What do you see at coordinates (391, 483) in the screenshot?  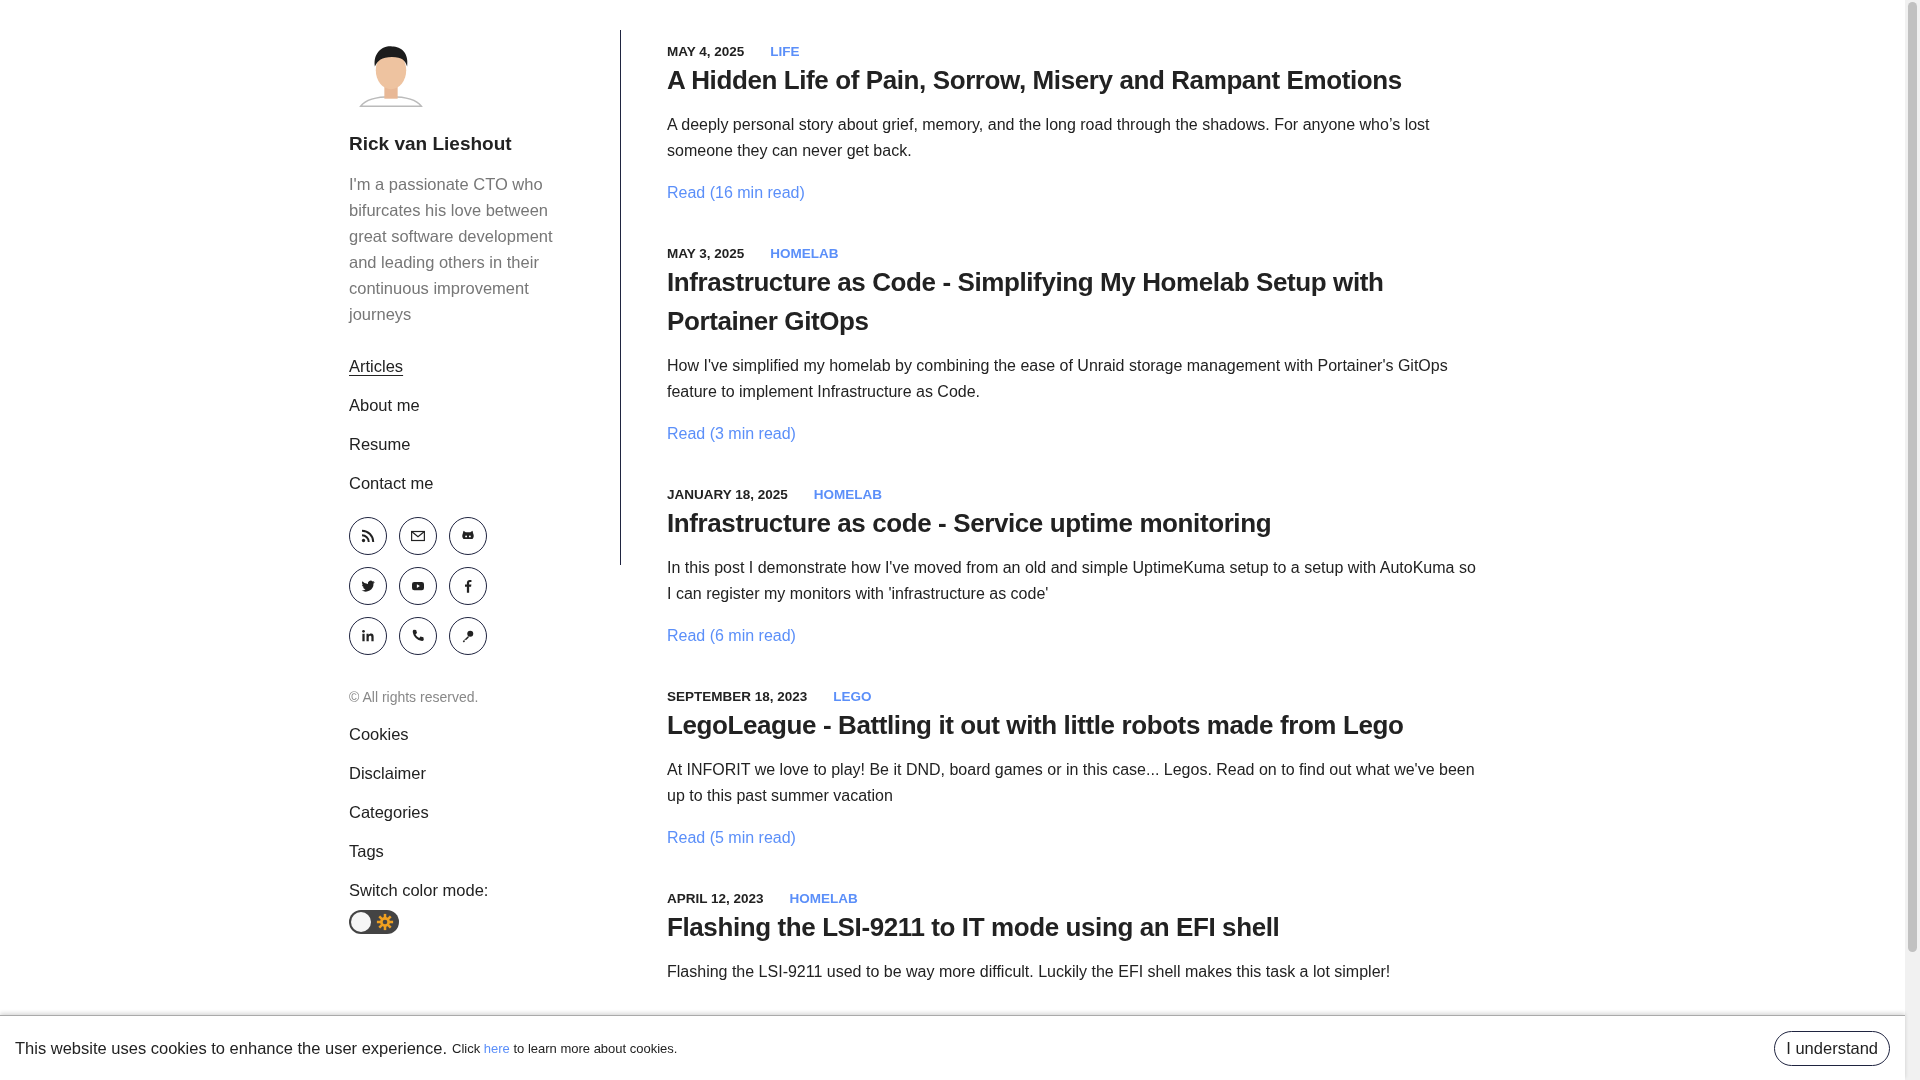 I see `nav-link: Contact me` at bounding box center [391, 483].